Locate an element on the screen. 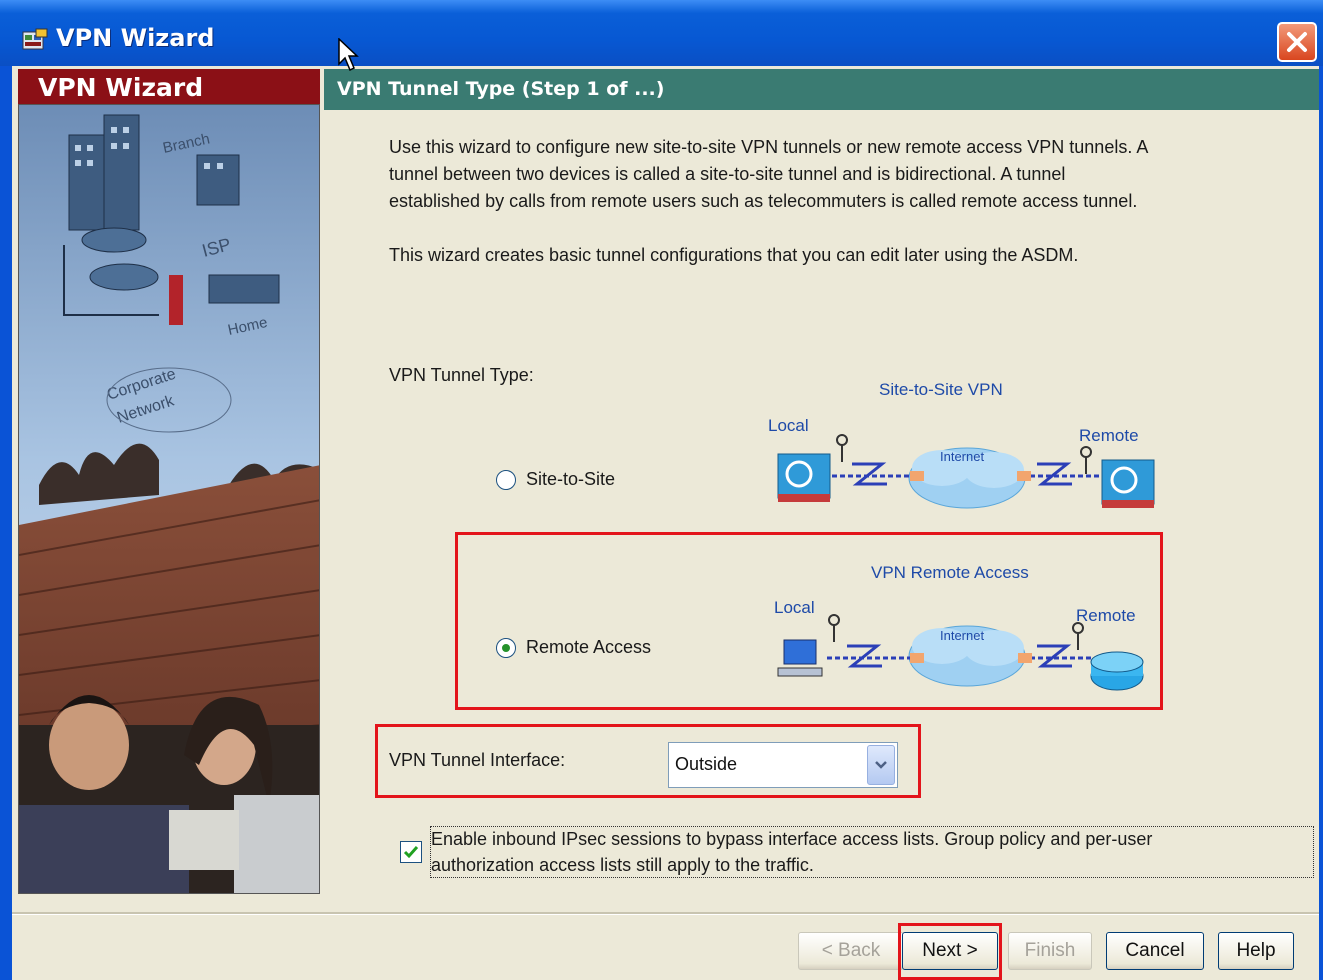 The height and width of the screenshot is (980, 1323). site-to-site-diagram-title: Site-to-Site VPN is located at coordinates (941, 389).